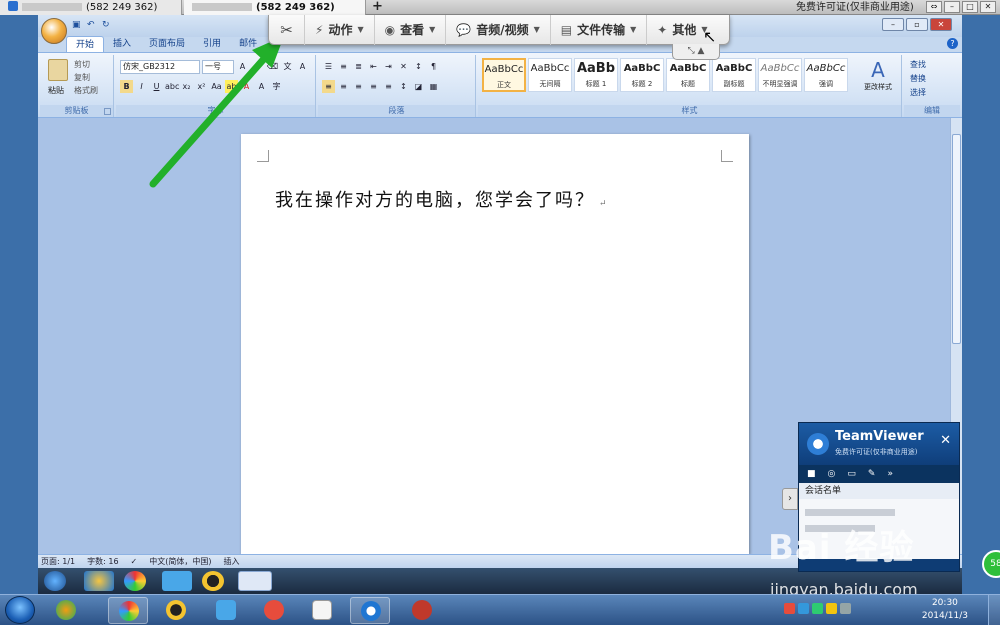  Describe the element at coordinates (343, 66) in the screenshot. I see `numbering-icon: ≡` at that location.